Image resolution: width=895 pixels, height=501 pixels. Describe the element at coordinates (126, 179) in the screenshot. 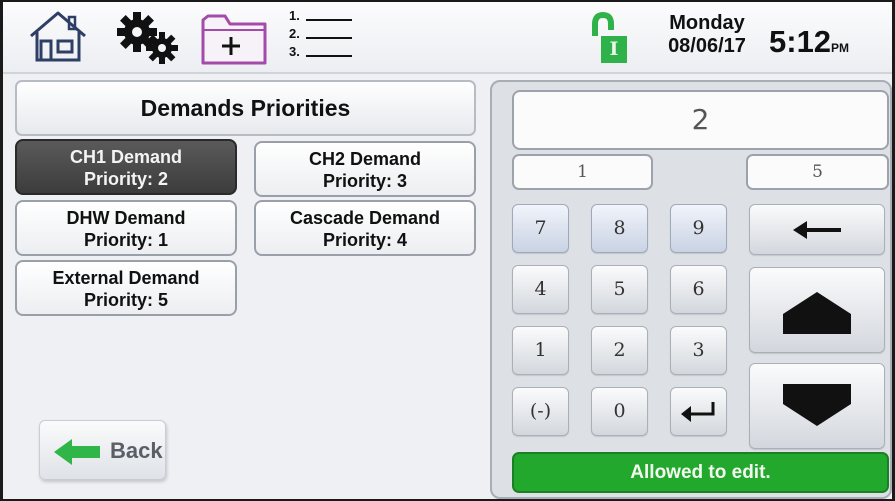

I see `demand-priority: Priority: 2` at that location.